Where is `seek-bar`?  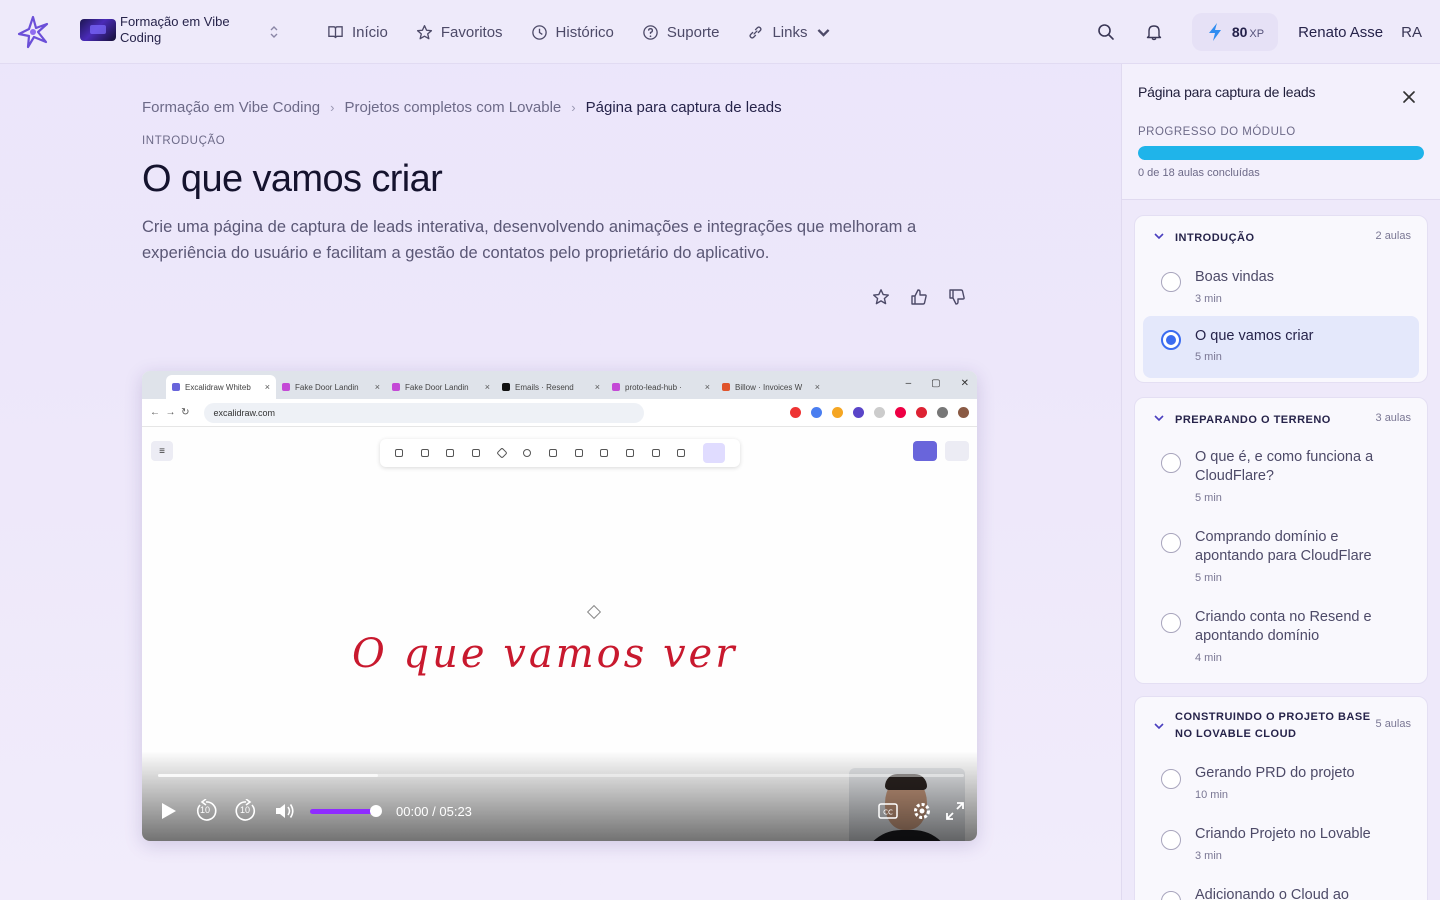
seek-bar is located at coordinates (561, 775).